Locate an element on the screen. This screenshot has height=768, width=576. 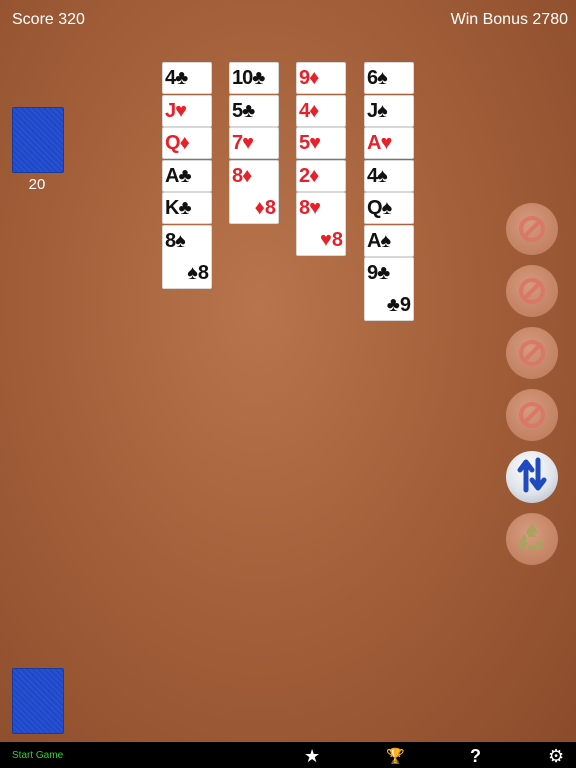
playing-card: 9♣ ♣9 is located at coordinates (389, 289).